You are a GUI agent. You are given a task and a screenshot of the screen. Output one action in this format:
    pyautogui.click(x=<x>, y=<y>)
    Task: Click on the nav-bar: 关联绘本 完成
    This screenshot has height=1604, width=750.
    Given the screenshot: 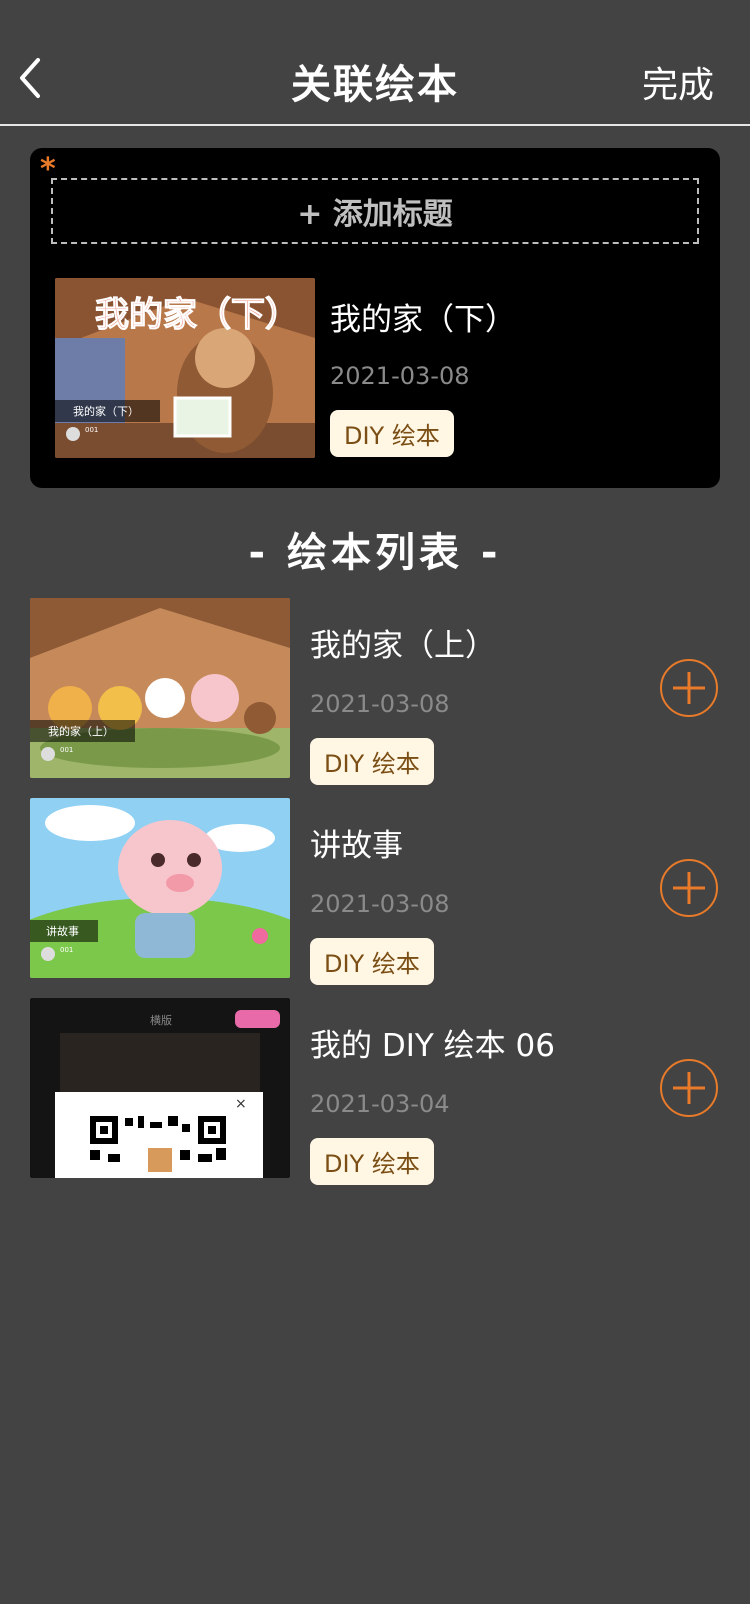 What is the action you would take?
    pyautogui.click(x=375, y=63)
    